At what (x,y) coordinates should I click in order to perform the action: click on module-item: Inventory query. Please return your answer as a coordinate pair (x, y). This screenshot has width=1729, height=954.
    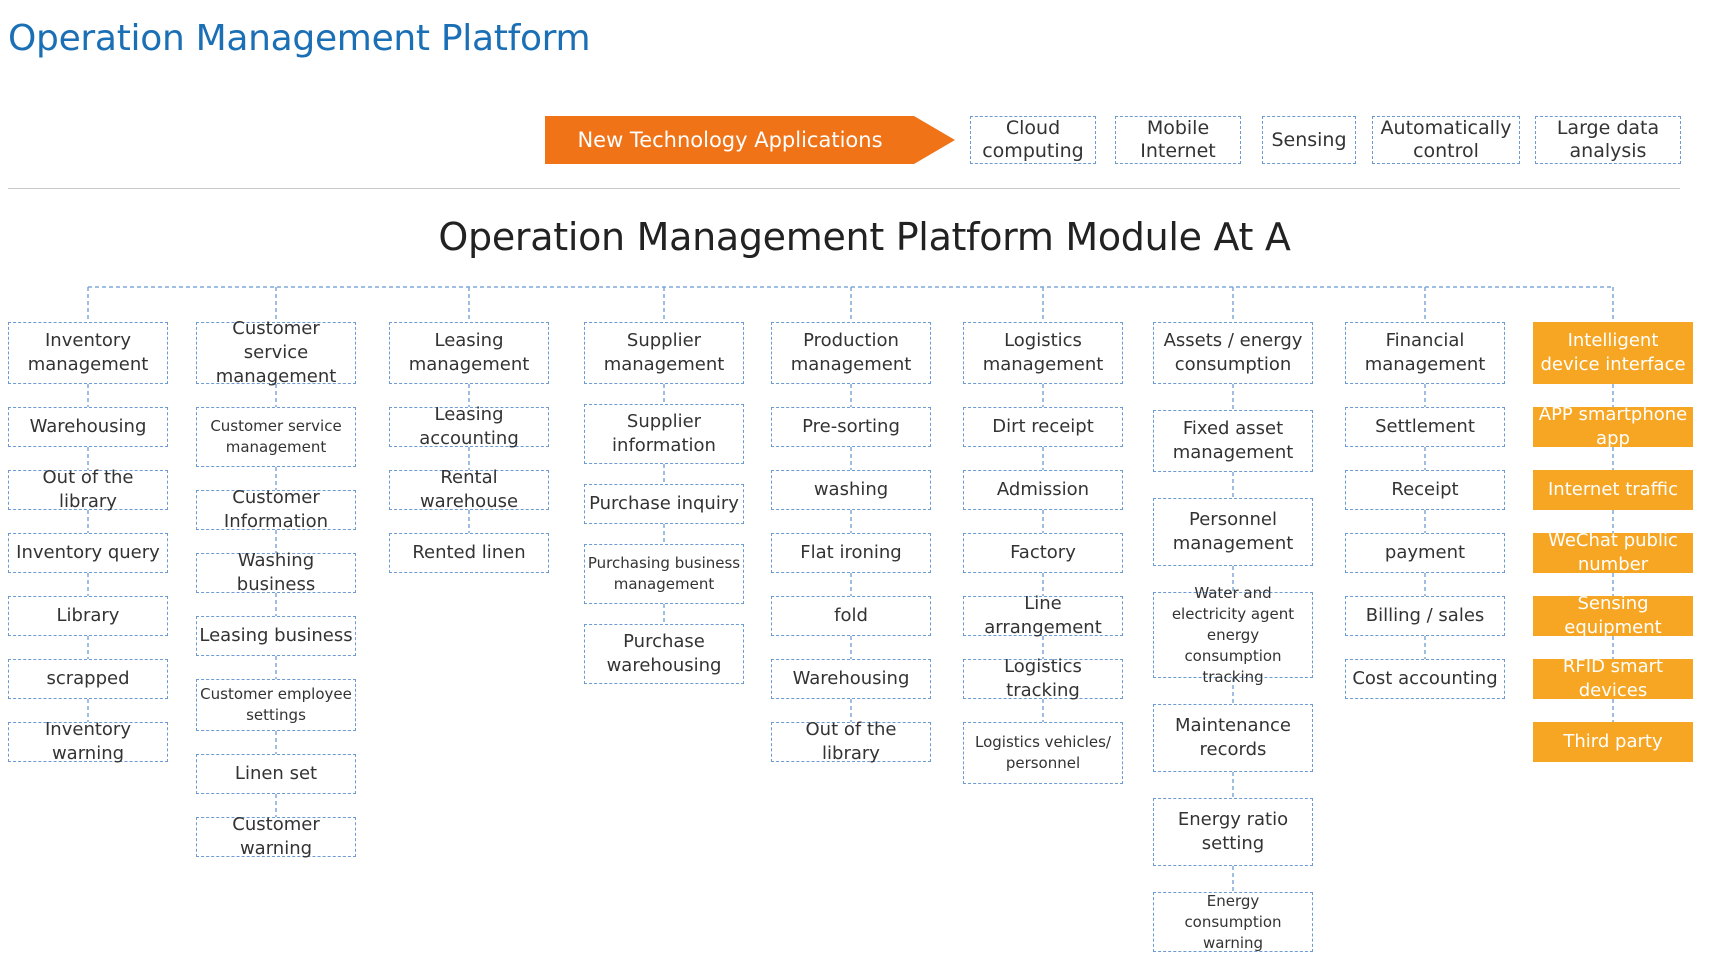
    Looking at the image, I should click on (88, 553).